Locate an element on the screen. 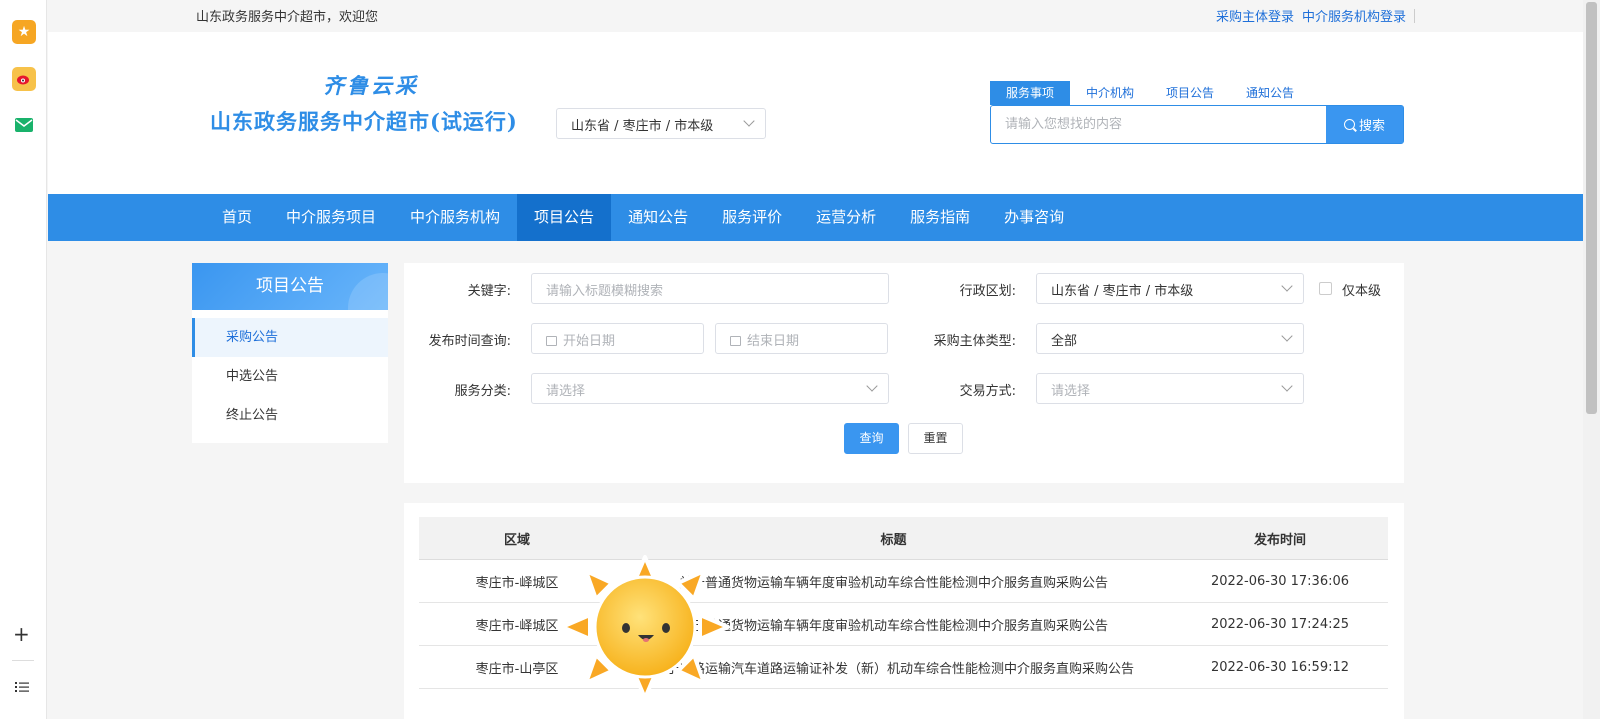 The width and height of the screenshot is (1600, 719). category-label: 服务分类: is located at coordinates (482, 391).